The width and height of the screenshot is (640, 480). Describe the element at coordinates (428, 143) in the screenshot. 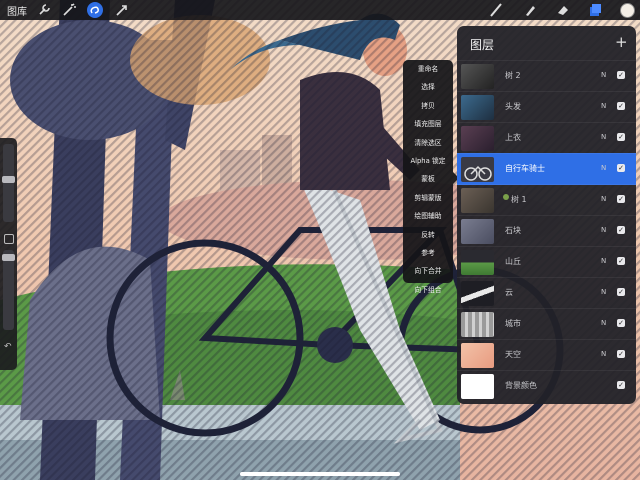

I see `menu-item-clear-selection: 清除选区` at that location.